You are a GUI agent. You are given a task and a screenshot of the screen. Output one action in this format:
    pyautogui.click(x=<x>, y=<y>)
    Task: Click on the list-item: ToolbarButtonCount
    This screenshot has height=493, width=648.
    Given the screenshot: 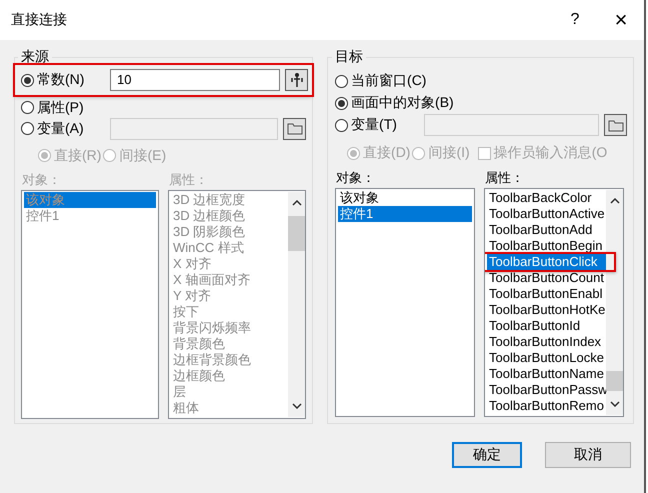 What is the action you would take?
    pyautogui.click(x=546, y=278)
    